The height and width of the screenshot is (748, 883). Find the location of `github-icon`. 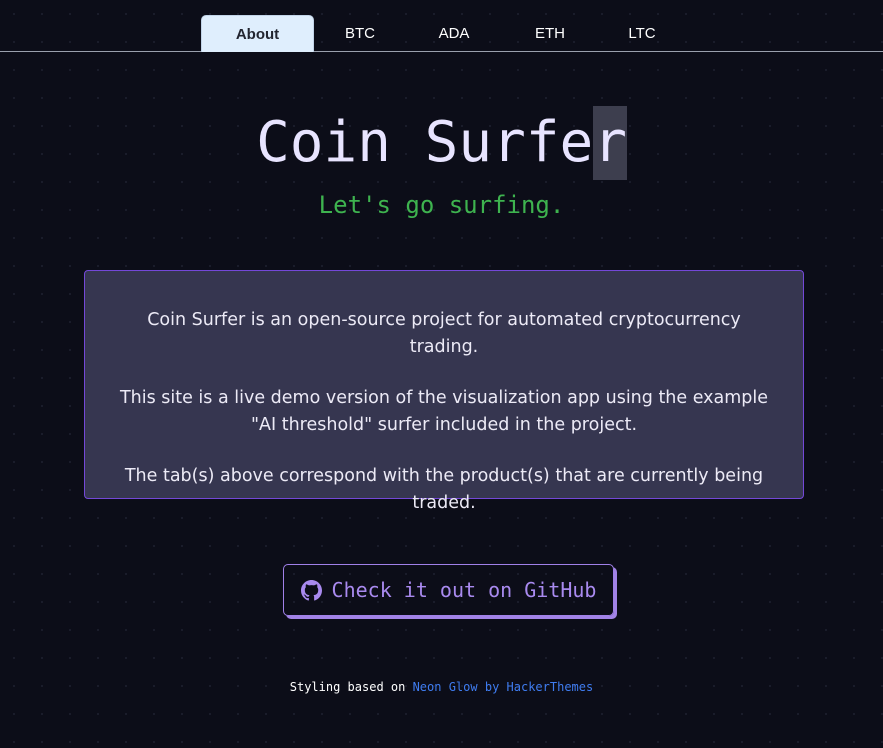

github-icon is located at coordinates (311, 589).